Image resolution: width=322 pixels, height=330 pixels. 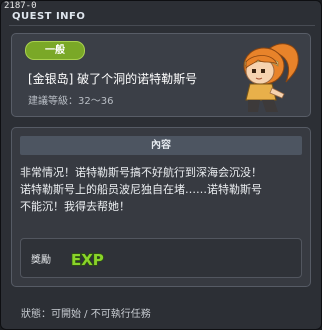 I want to click on npc-portrait-icon, so click(x=271, y=77).